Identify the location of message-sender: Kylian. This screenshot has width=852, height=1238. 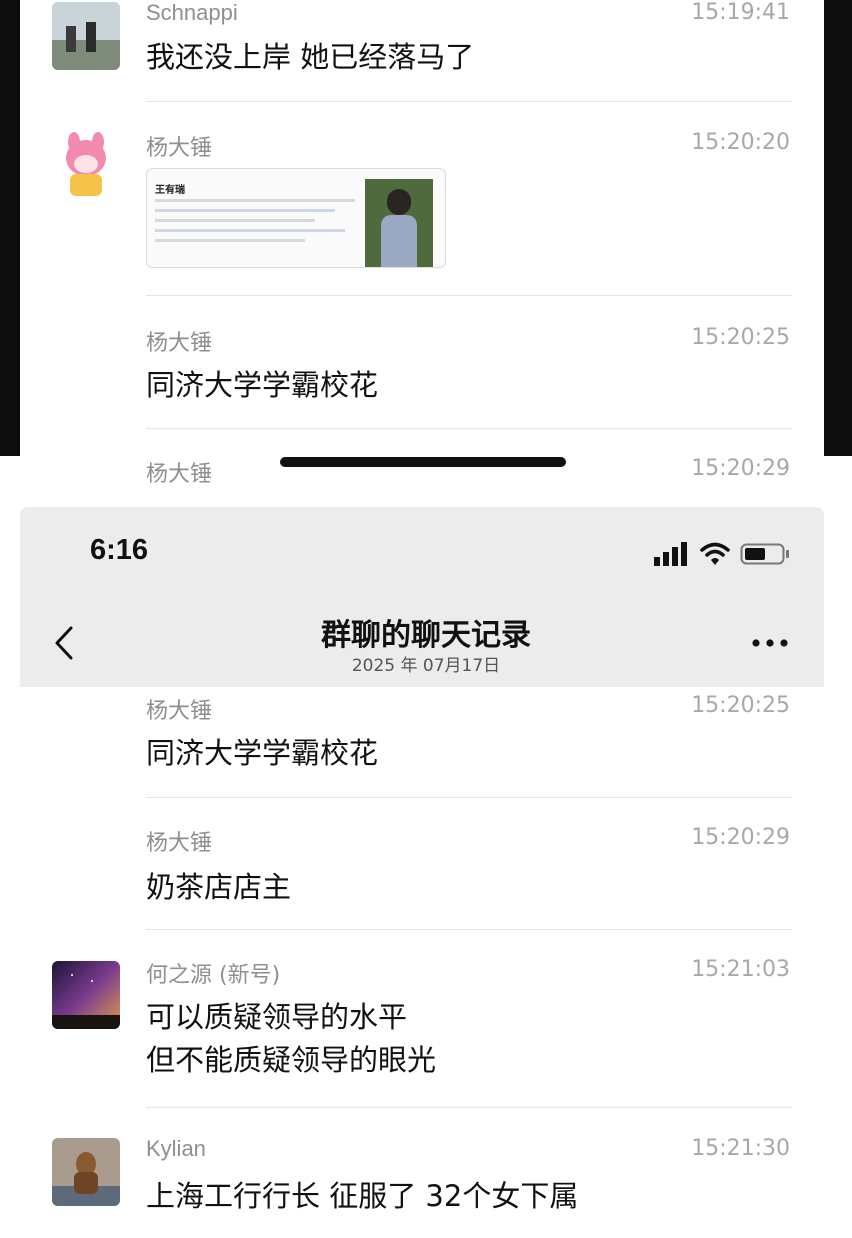
(176, 1148).